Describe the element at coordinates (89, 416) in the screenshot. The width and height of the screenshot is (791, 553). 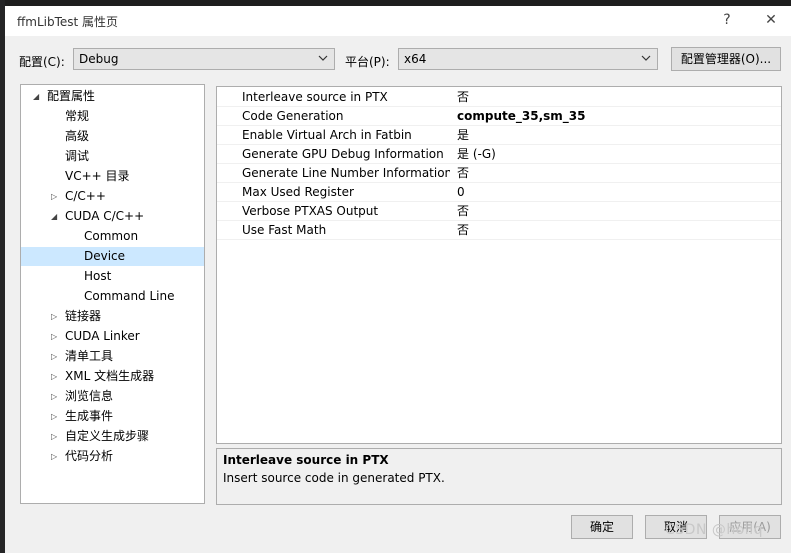
I see `tree-item-label: 生成事件` at that location.